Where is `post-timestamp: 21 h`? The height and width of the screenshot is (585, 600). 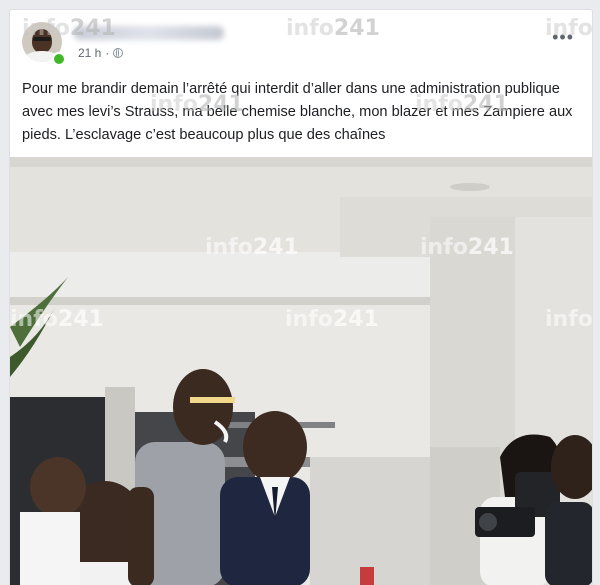
post-timestamp: 21 h is located at coordinates (89, 53).